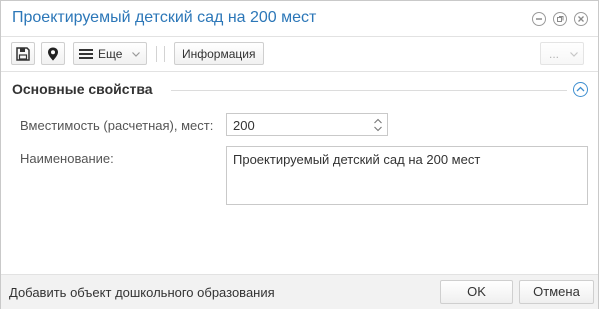 The height and width of the screenshot is (309, 599). I want to click on minimize-icon, so click(539, 19).